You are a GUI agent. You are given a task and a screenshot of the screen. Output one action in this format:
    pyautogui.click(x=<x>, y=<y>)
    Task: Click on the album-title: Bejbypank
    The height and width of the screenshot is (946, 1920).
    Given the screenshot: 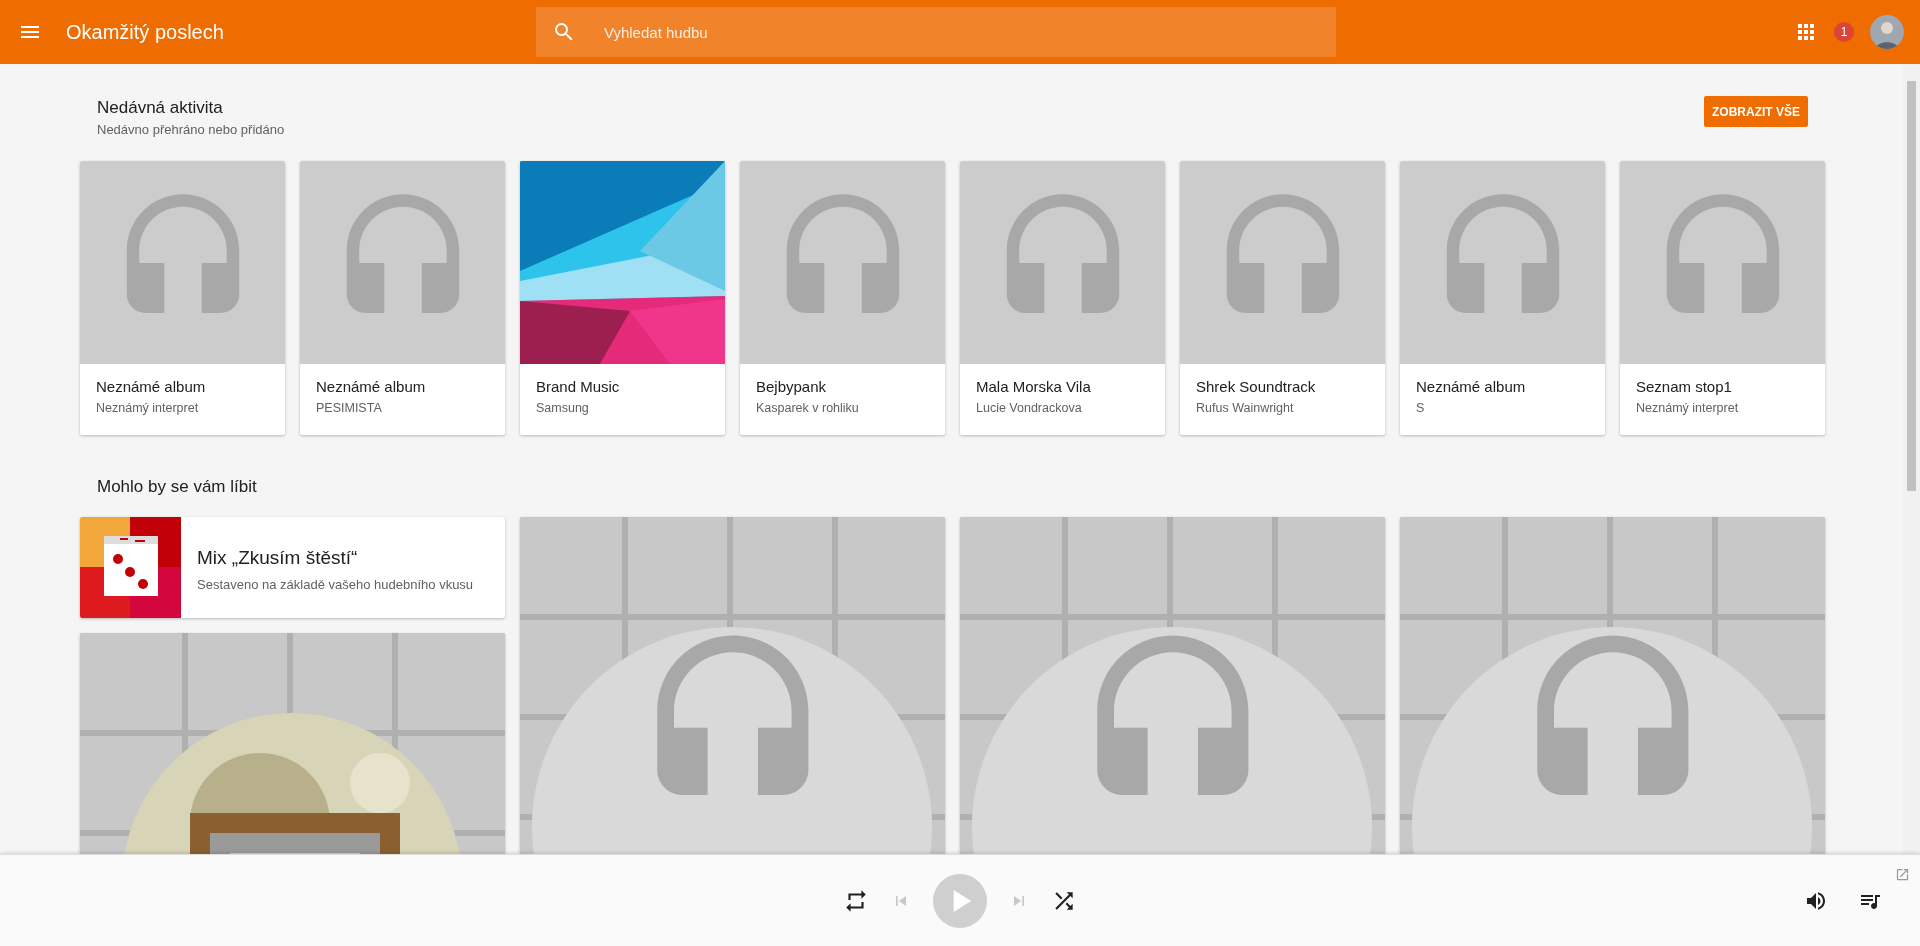 What is the action you would take?
    pyautogui.click(x=792, y=386)
    